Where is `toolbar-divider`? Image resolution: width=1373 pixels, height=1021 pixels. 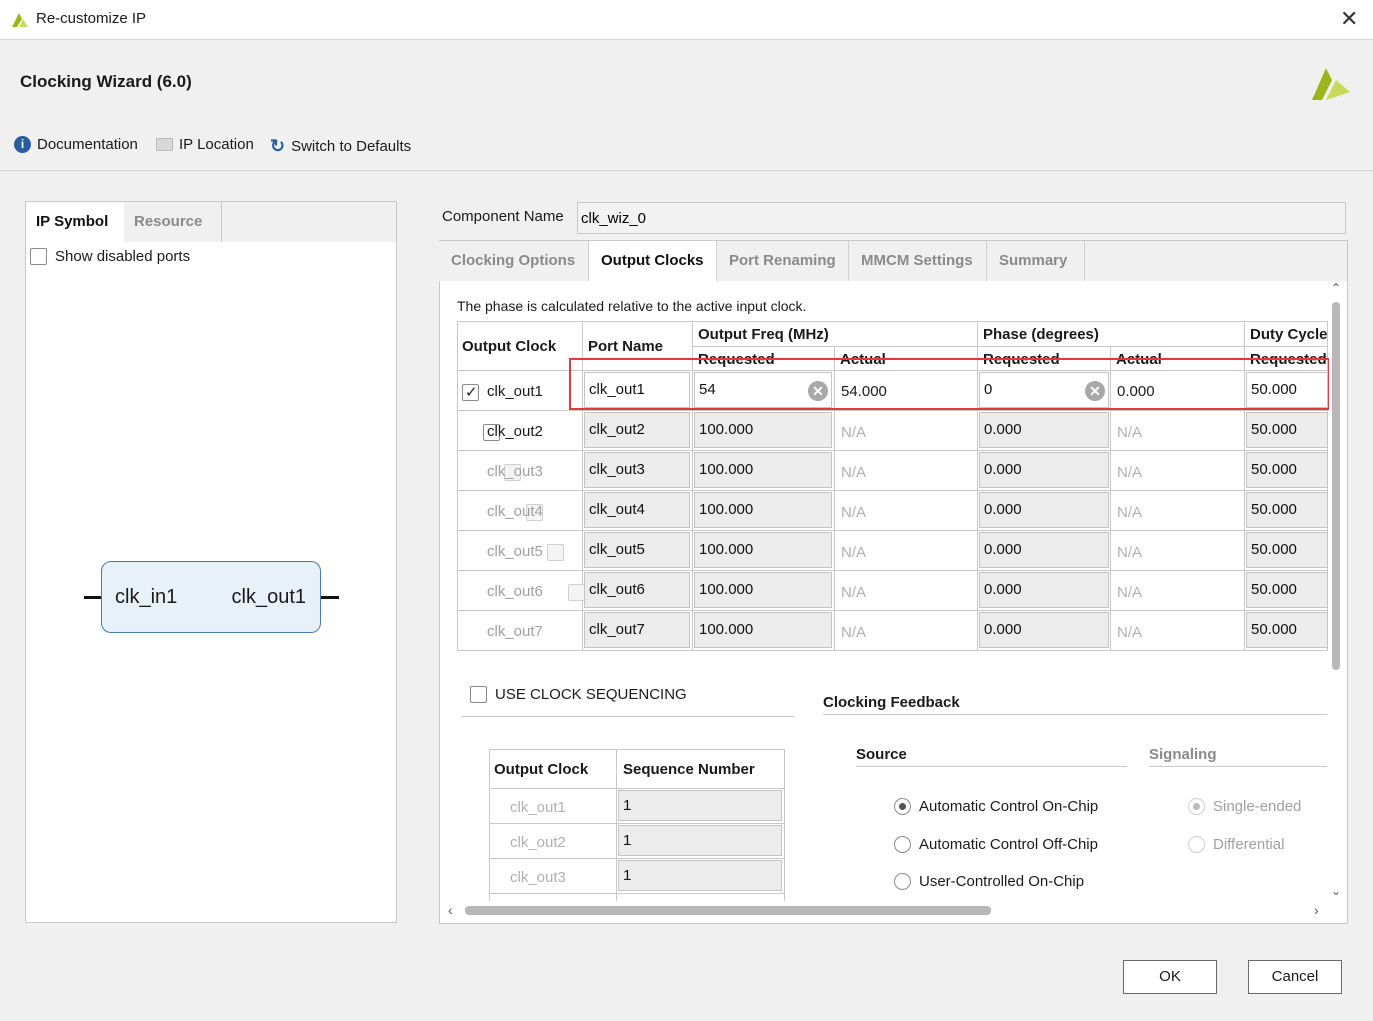
toolbar-divider is located at coordinates (686, 170).